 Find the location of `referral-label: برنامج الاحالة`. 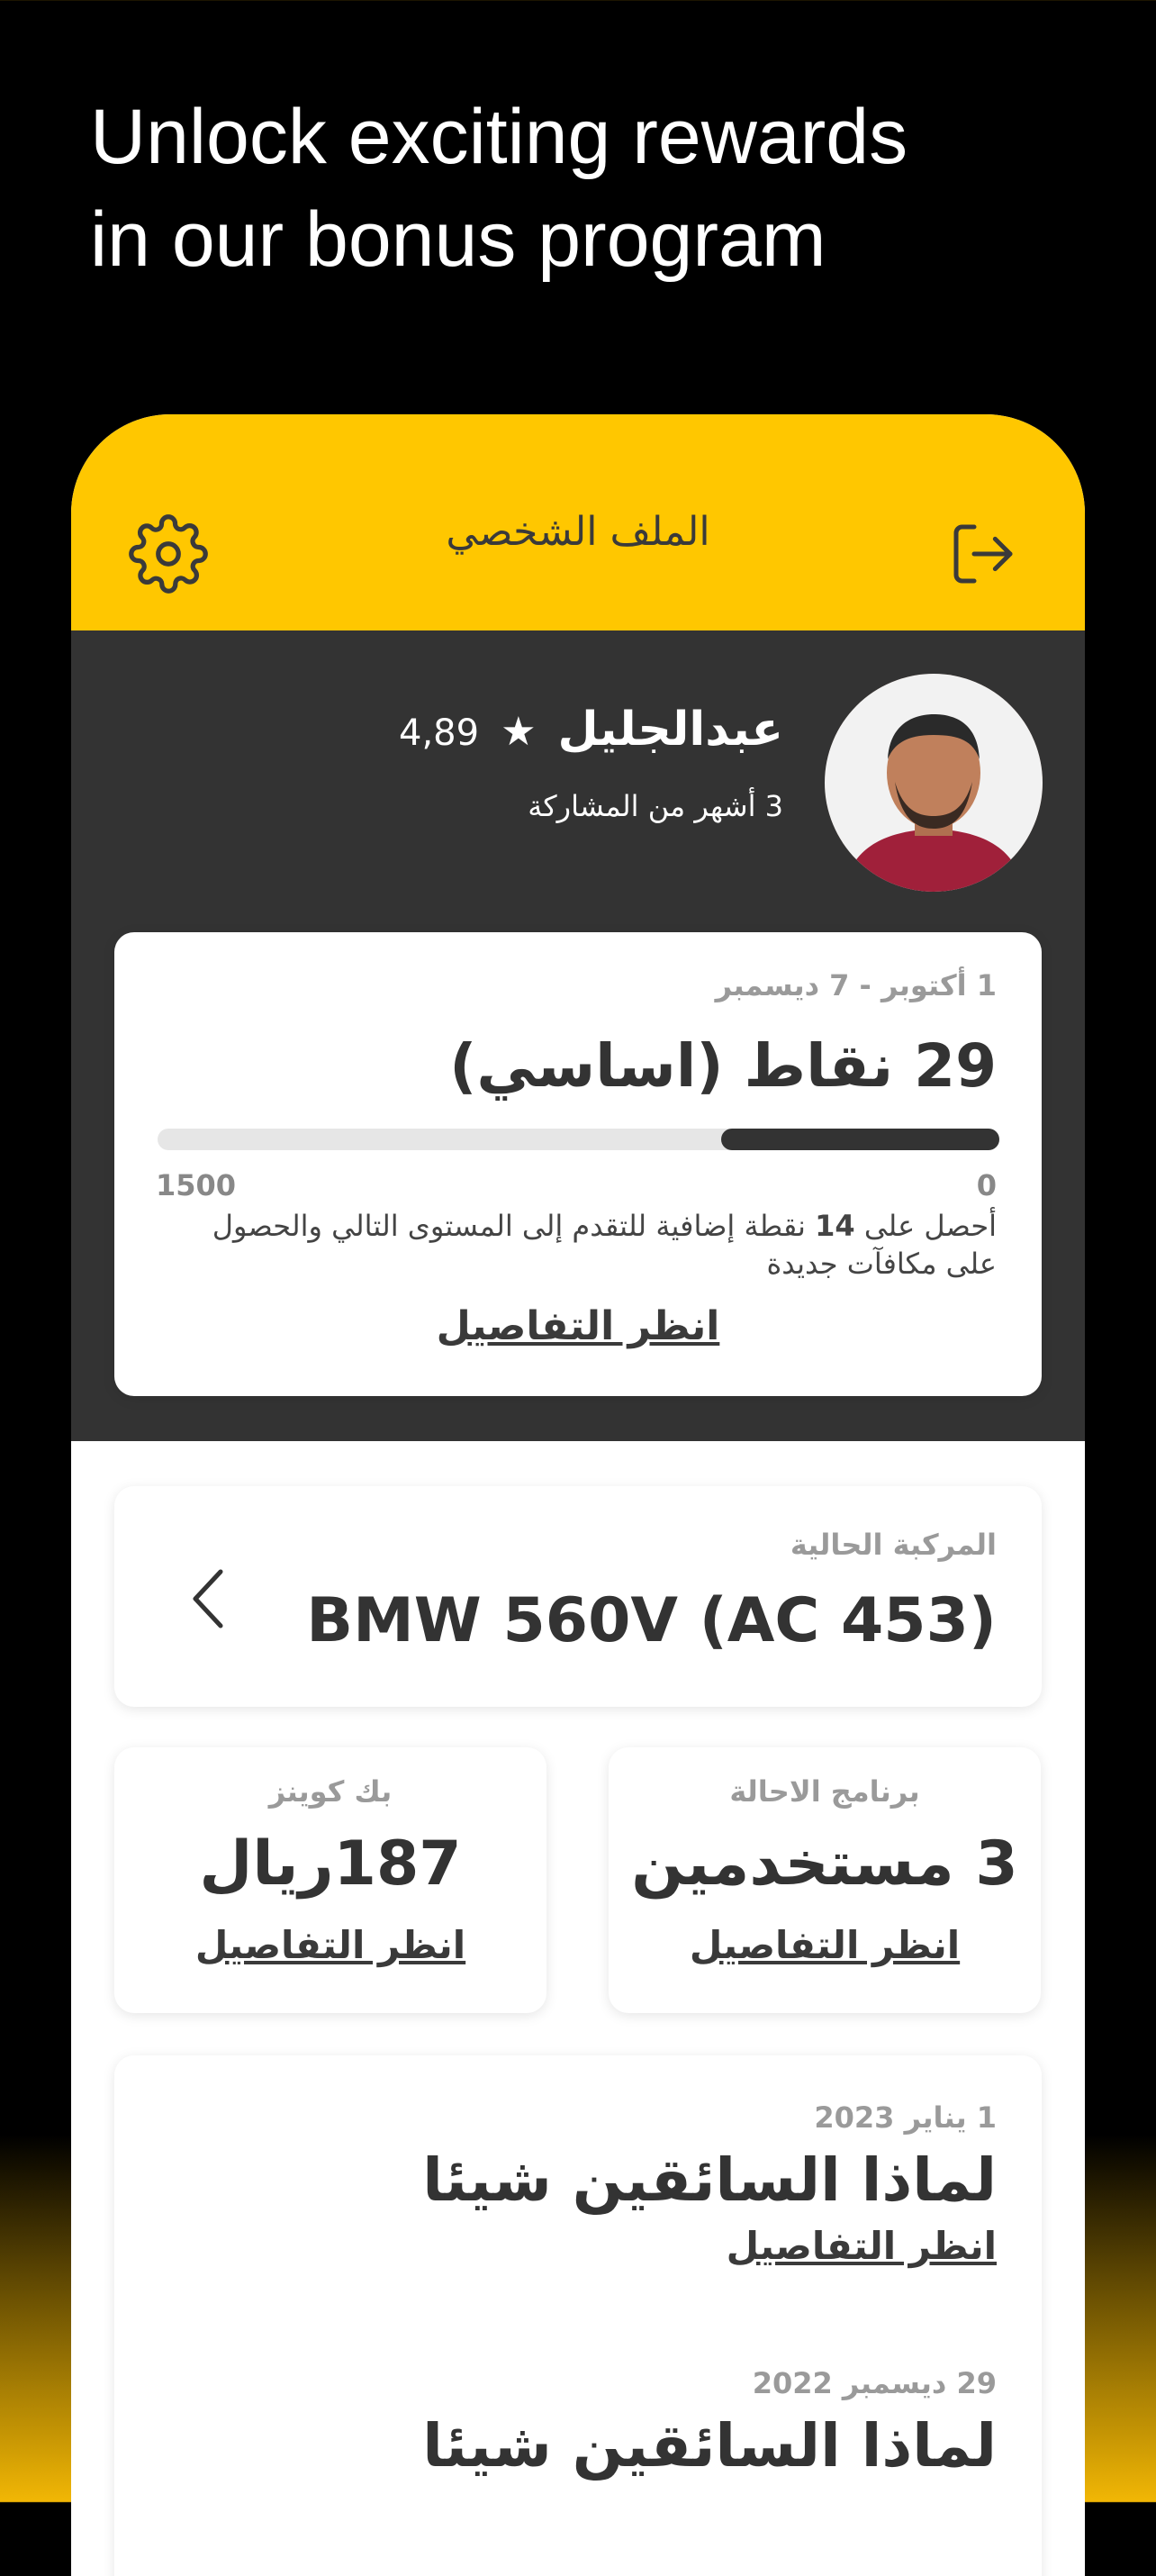

referral-label: برنامج الاحالة is located at coordinates (824, 1791).